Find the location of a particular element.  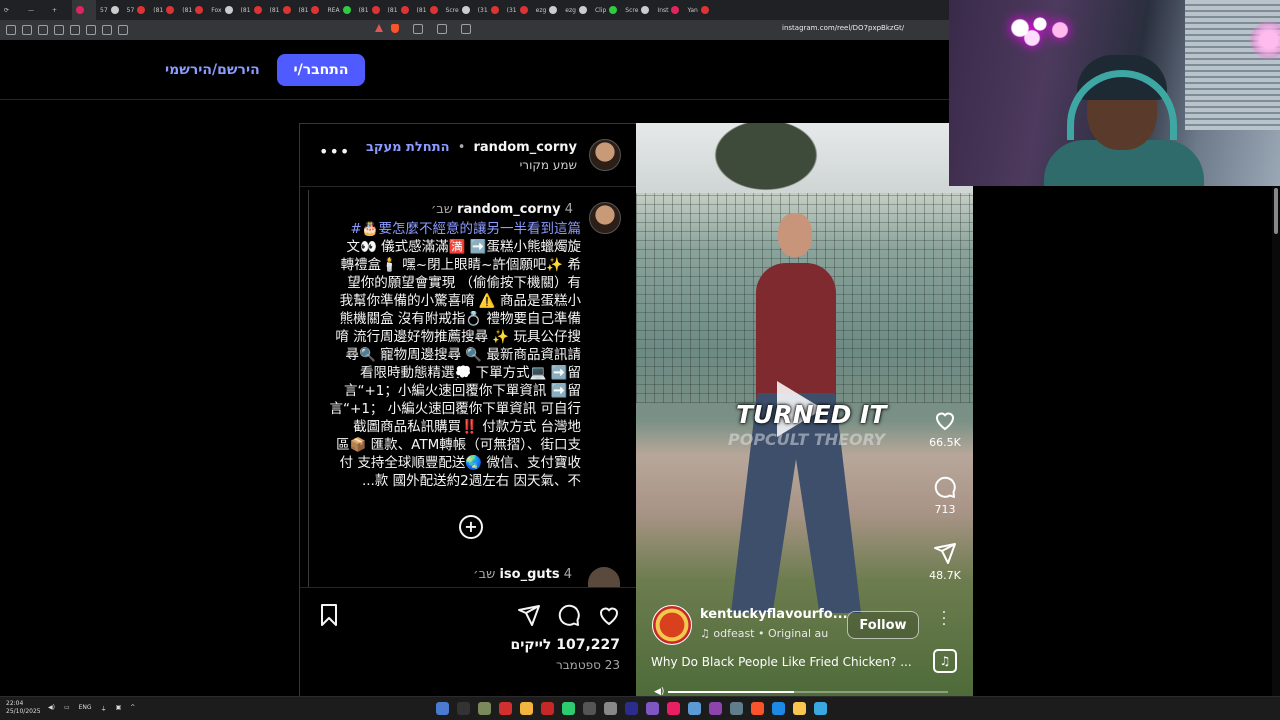

post-date: 23 ספטמבר is located at coordinates (588, 665).